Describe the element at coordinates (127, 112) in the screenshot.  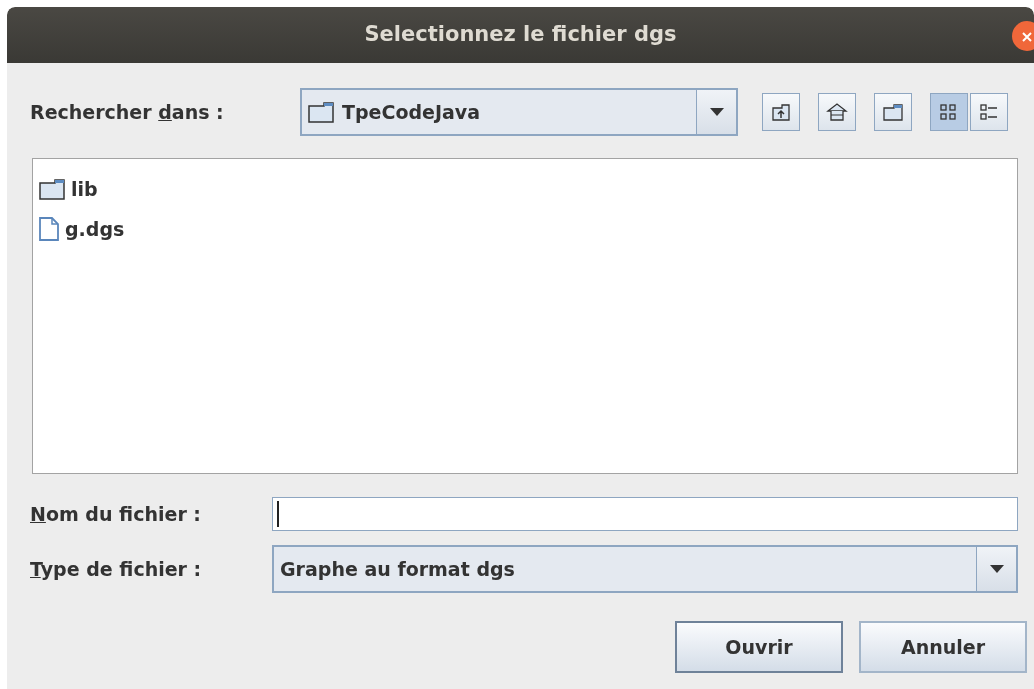
I see `look-in-label: Rechercher dans :` at that location.